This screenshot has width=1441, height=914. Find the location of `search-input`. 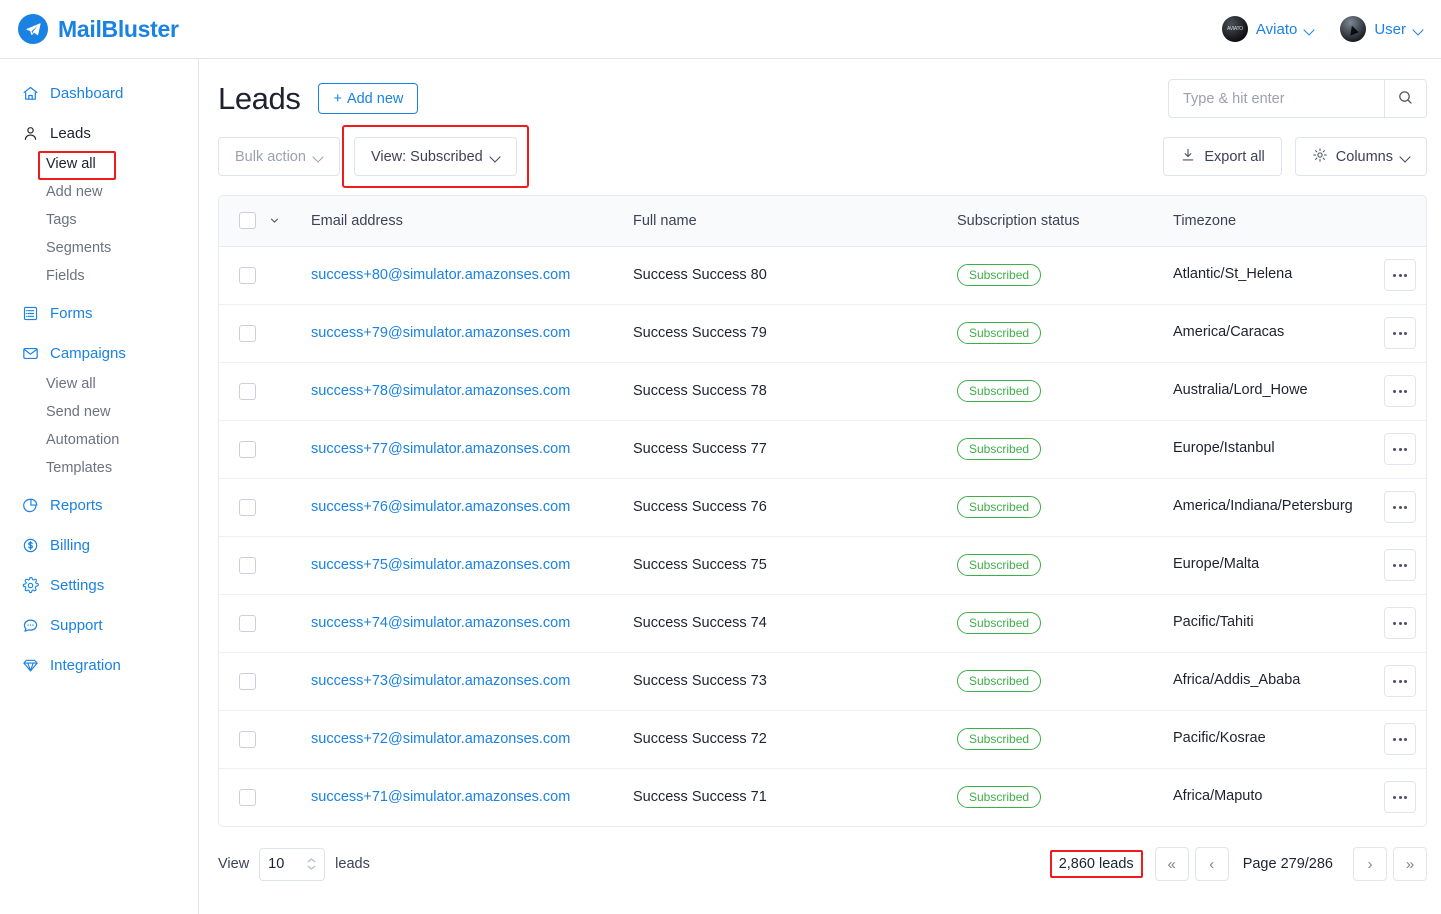

search-input is located at coordinates (1276, 98).